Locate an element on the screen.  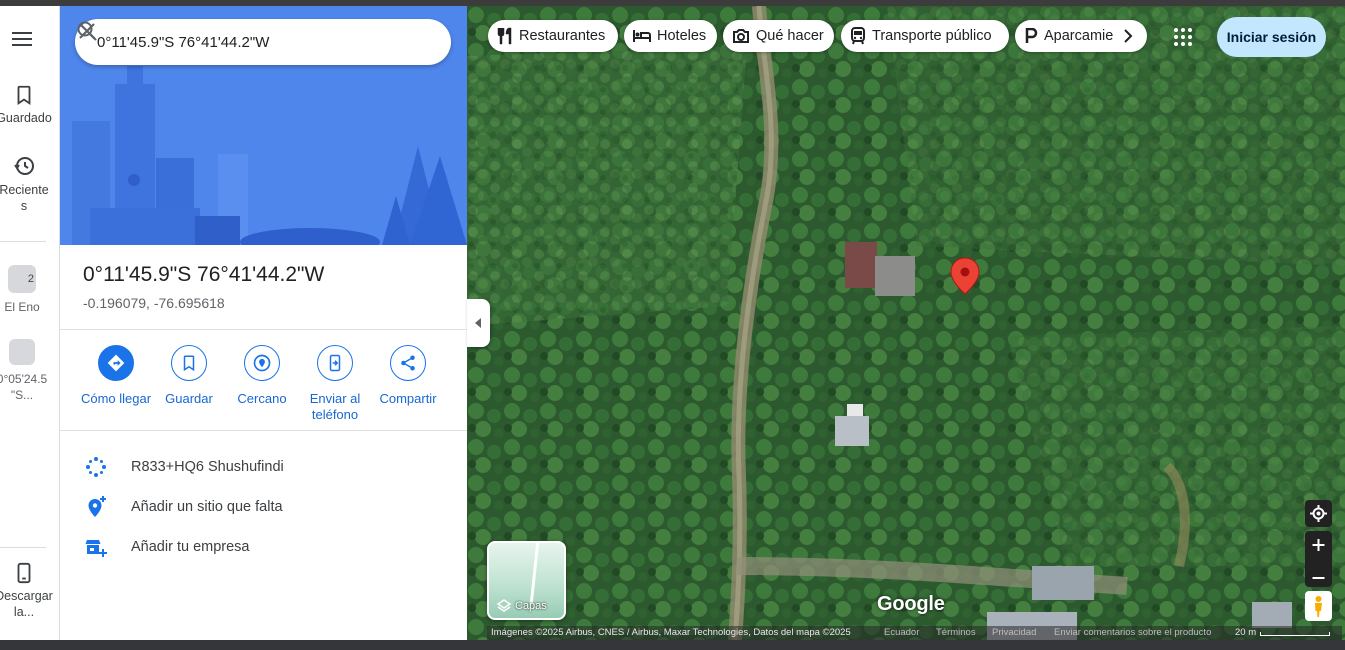
rail-item-saved: Guardado is located at coordinates (27, 105).